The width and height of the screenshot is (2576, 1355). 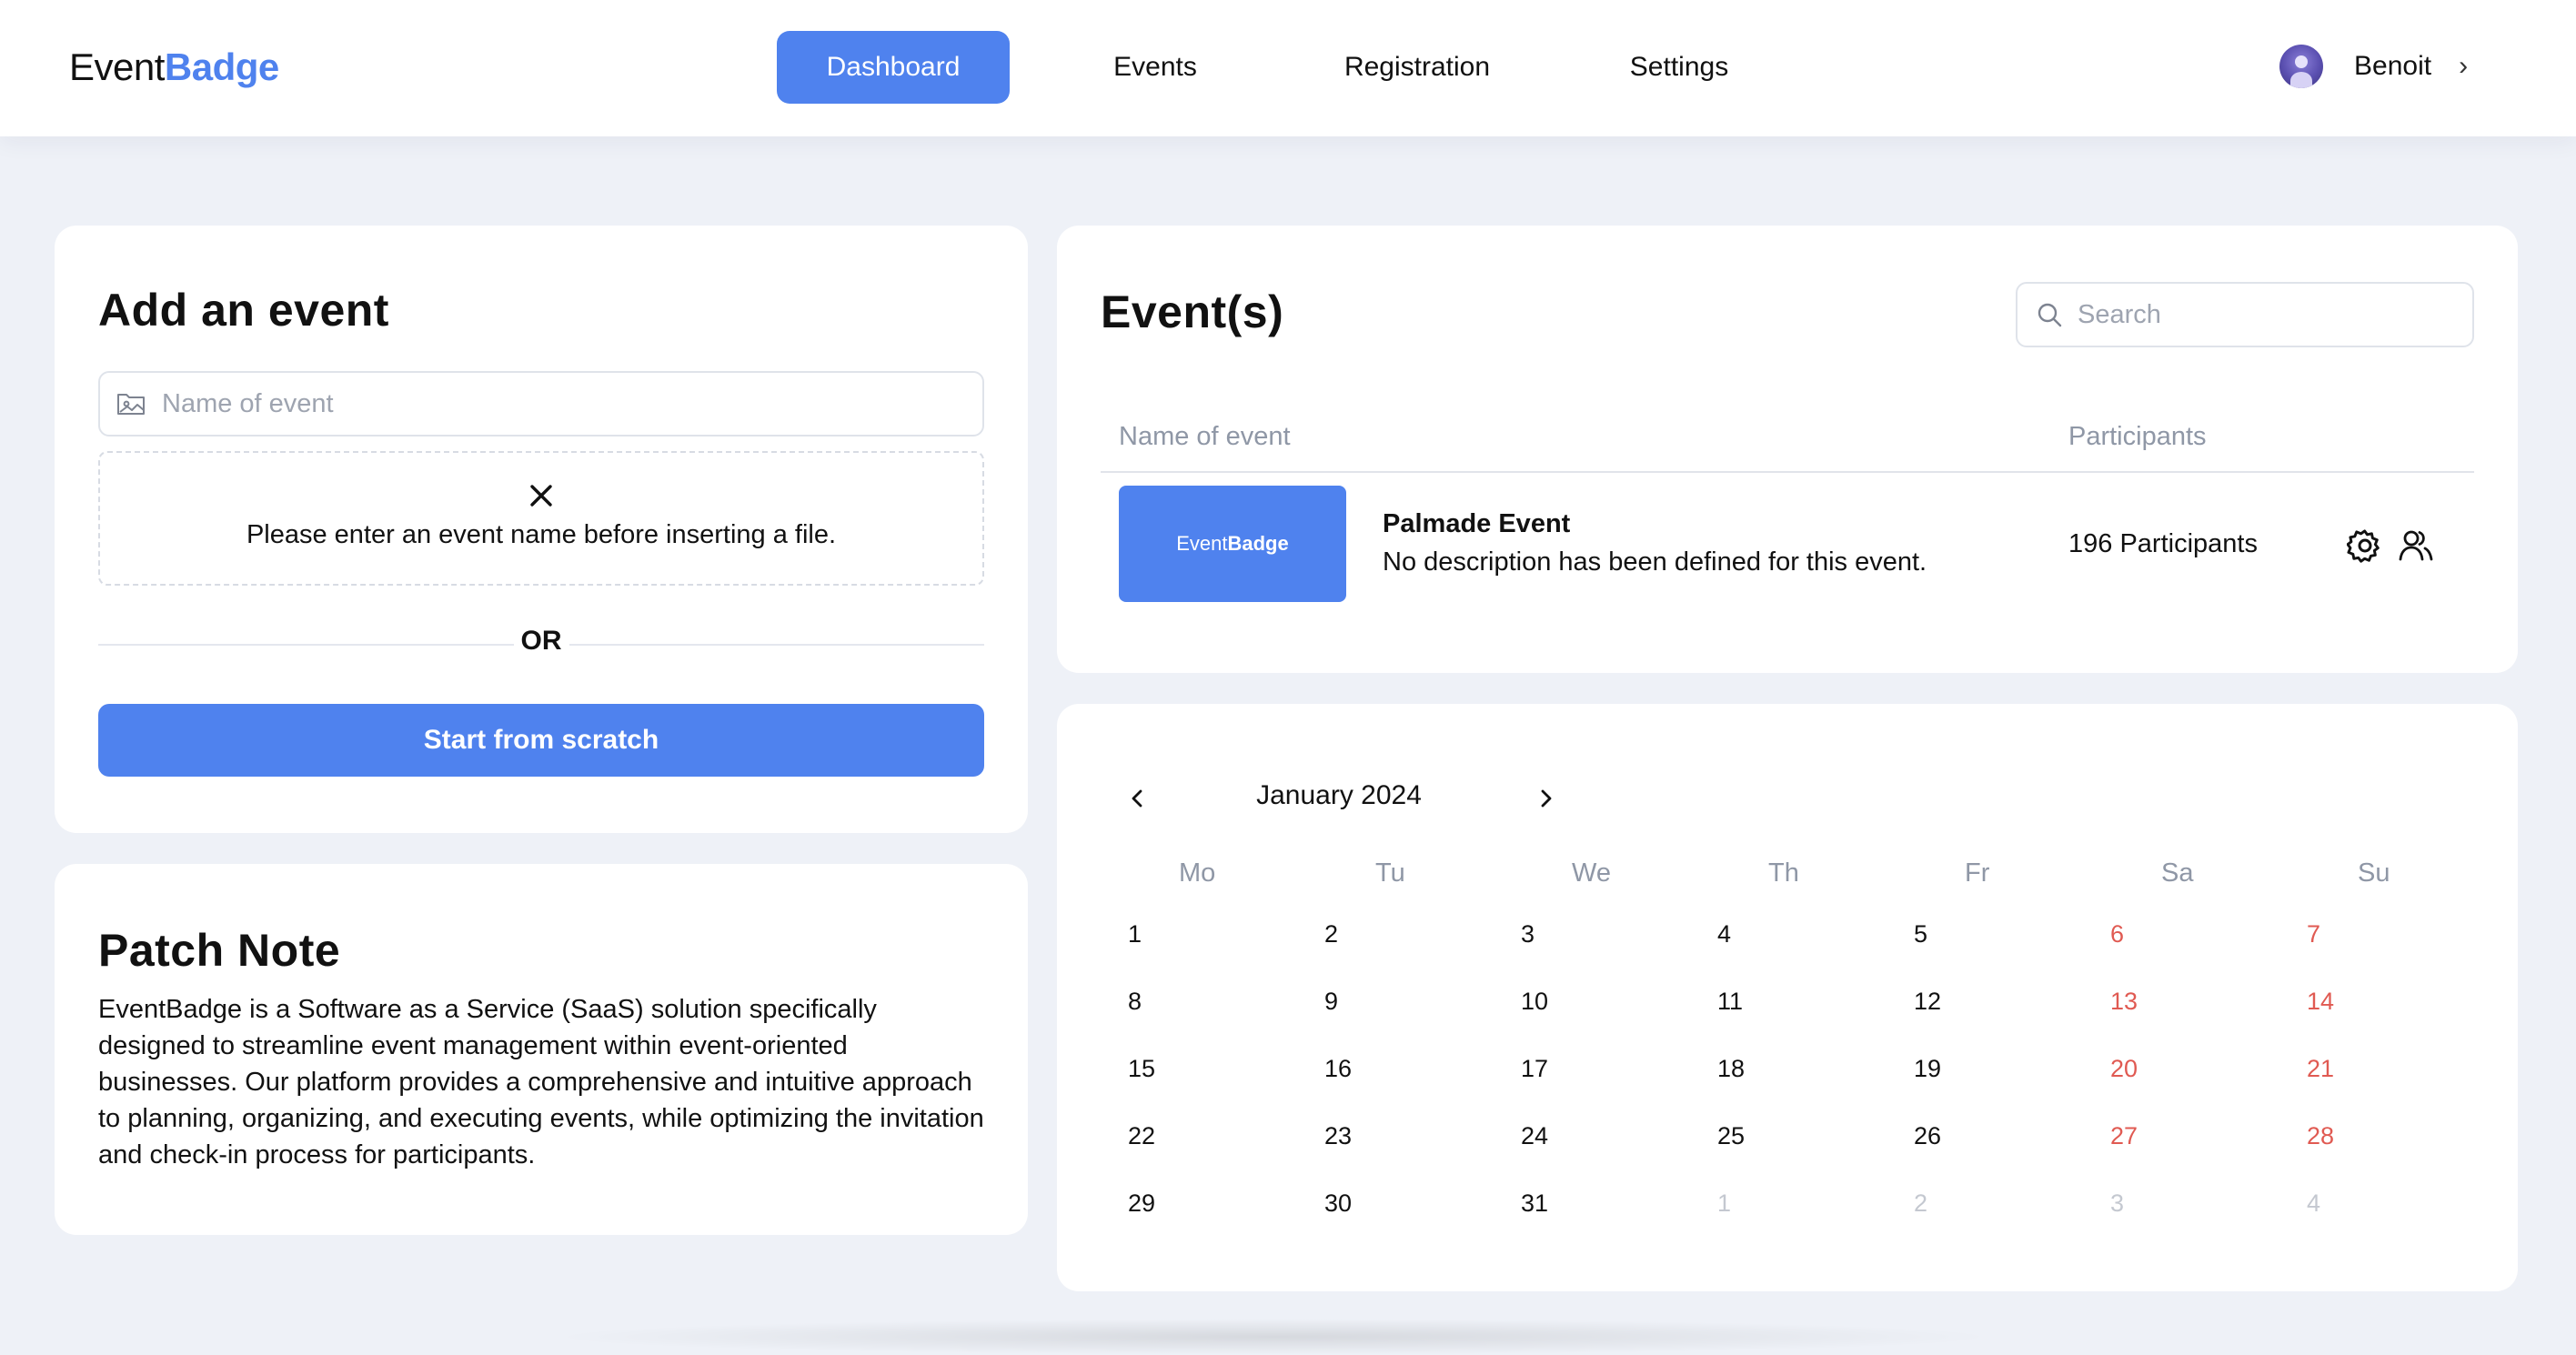 I want to click on calendar-day: 13, so click(x=2199, y=1002).